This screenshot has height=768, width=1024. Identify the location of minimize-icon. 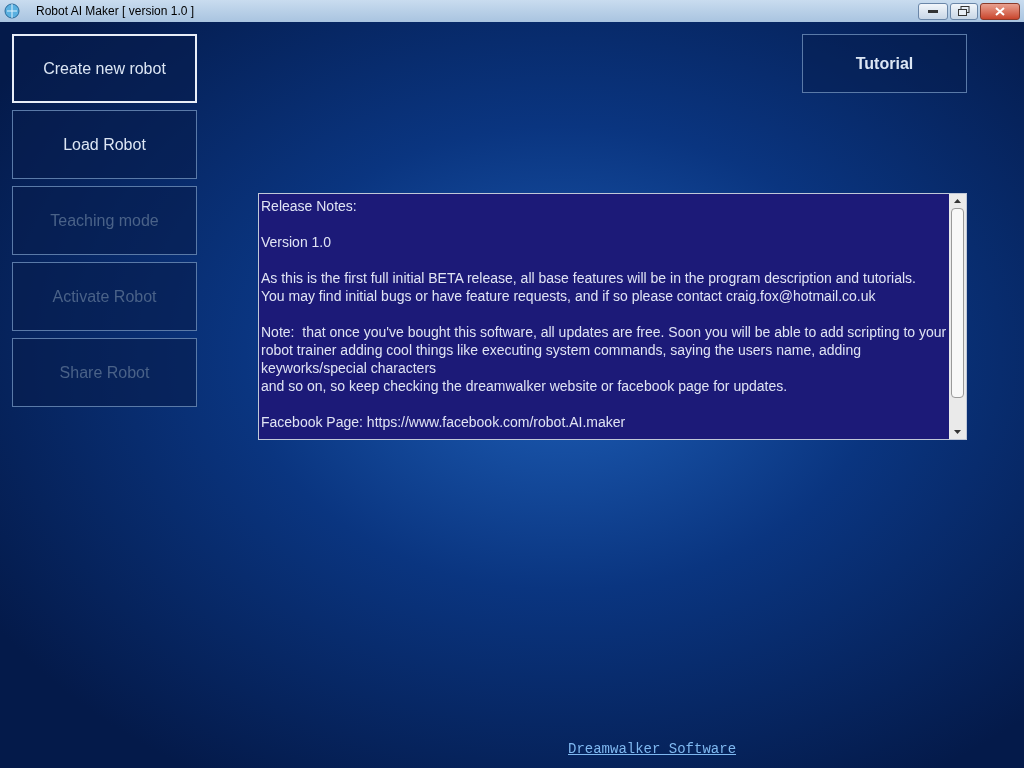
(933, 11).